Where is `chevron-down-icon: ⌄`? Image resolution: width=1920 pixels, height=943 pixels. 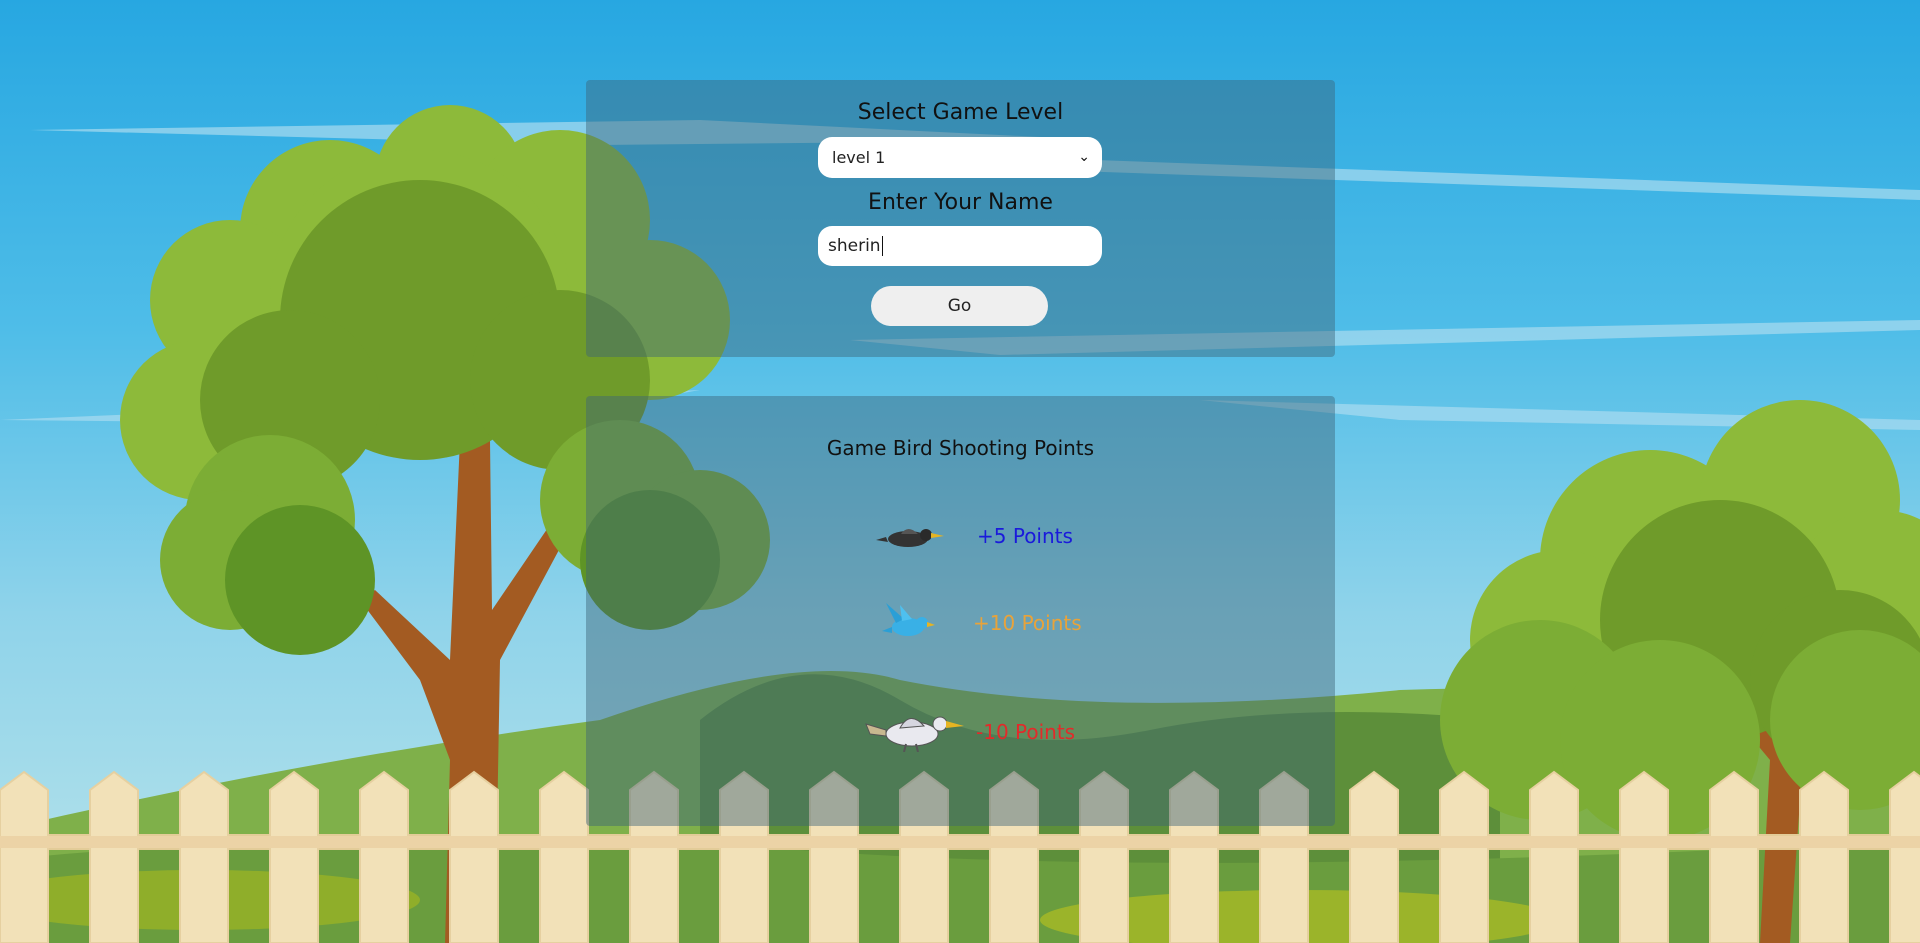
chevron-down-icon: ⌄ is located at coordinates (1084, 157).